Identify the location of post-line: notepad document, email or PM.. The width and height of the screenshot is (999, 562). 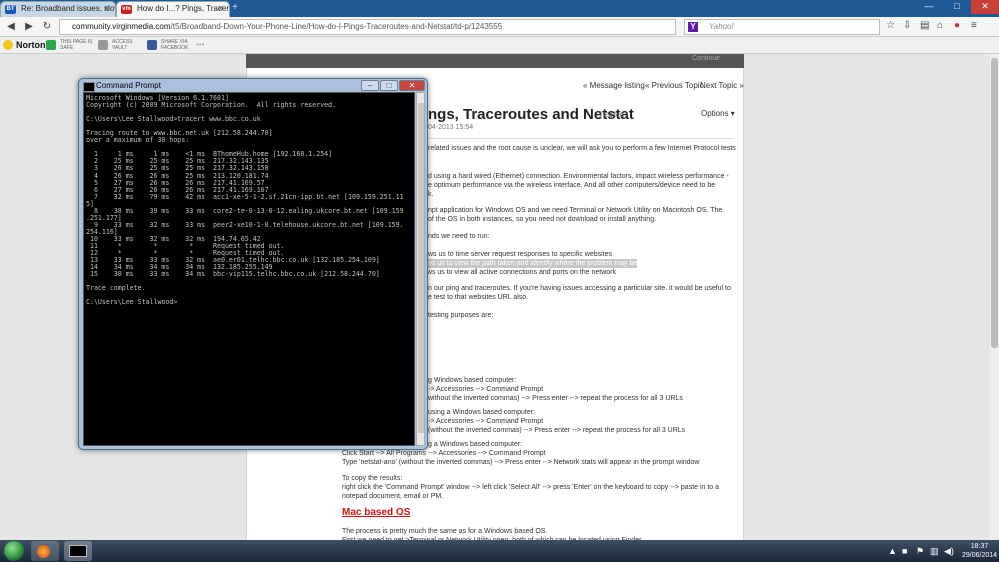
(393, 496).